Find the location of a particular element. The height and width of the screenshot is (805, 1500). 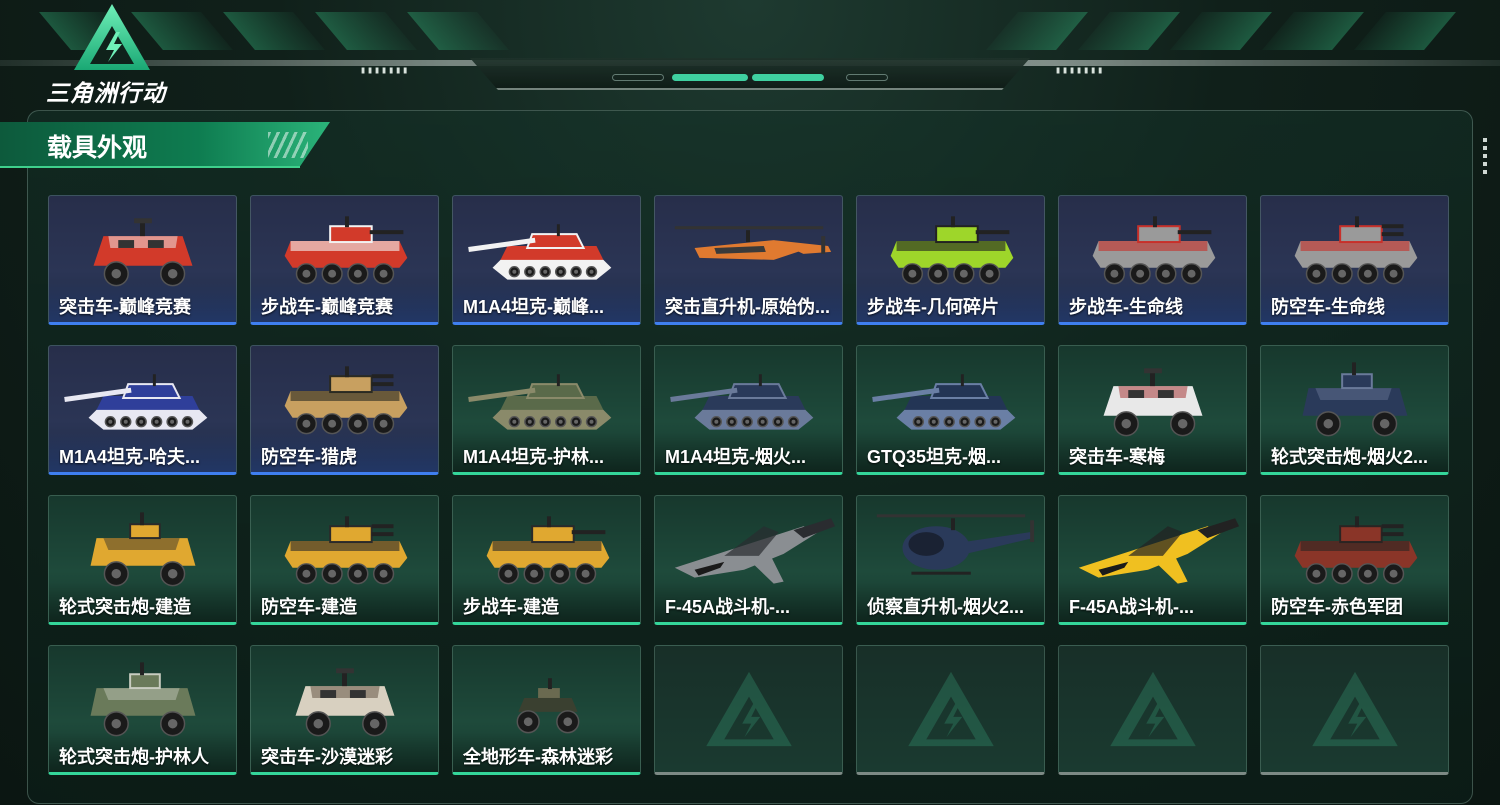

vehicle-skin-card: 轮式突击炮-护林人 is located at coordinates (142, 710).